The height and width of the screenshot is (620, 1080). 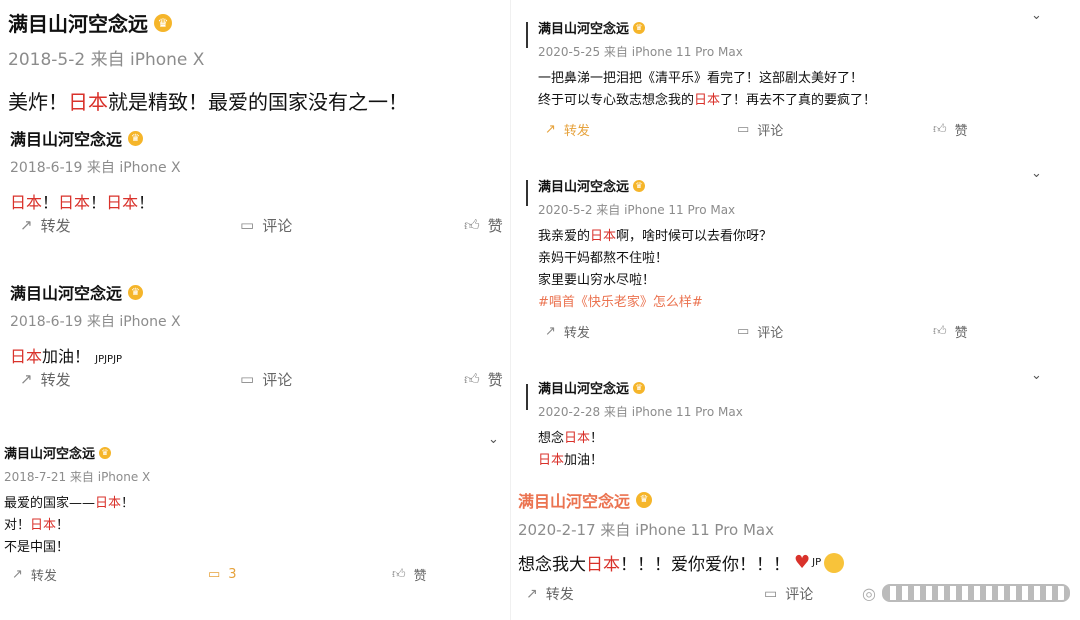 What do you see at coordinates (603, 258) in the screenshot?
I see `text-segment: 亲妈干妈都熬不住啦！` at bounding box center [603, 258].